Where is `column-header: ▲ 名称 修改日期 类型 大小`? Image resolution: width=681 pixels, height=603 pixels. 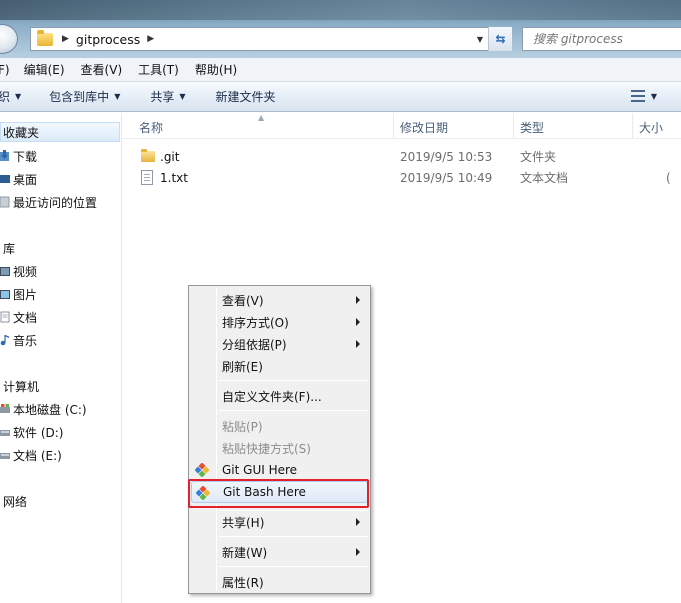
column-header: ▲ 名称 修改日期 类型 大小 is located at coordinates (401, 126).